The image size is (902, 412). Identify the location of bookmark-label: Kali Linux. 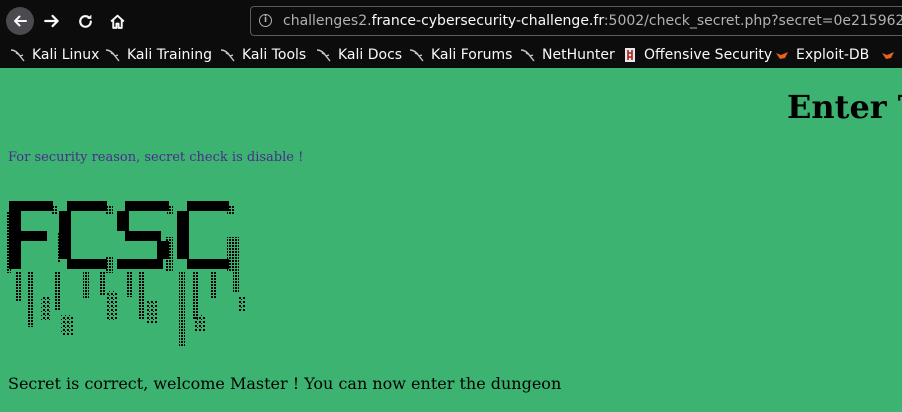
(66, 55).